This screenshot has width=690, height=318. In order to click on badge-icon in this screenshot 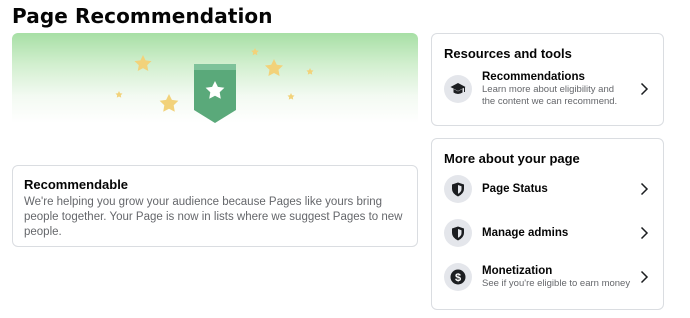, I will do `click(215, 93)`.